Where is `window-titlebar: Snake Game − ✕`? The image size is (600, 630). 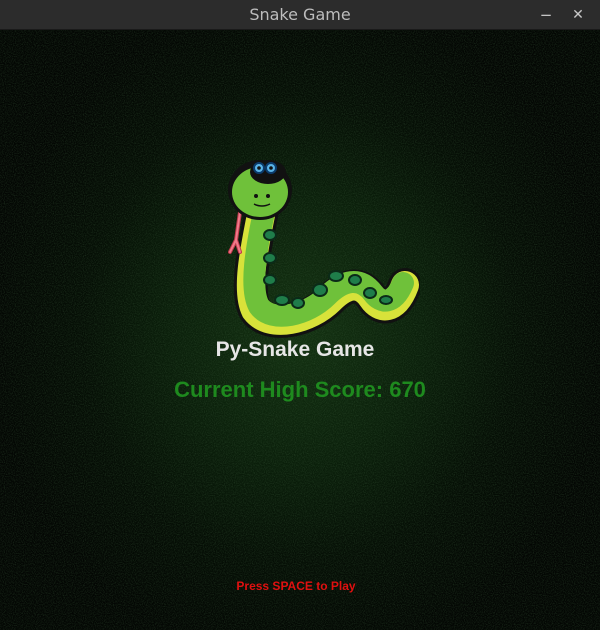 window-titlebar: Snake Game − ✕ is located at coordinates (300, 15).